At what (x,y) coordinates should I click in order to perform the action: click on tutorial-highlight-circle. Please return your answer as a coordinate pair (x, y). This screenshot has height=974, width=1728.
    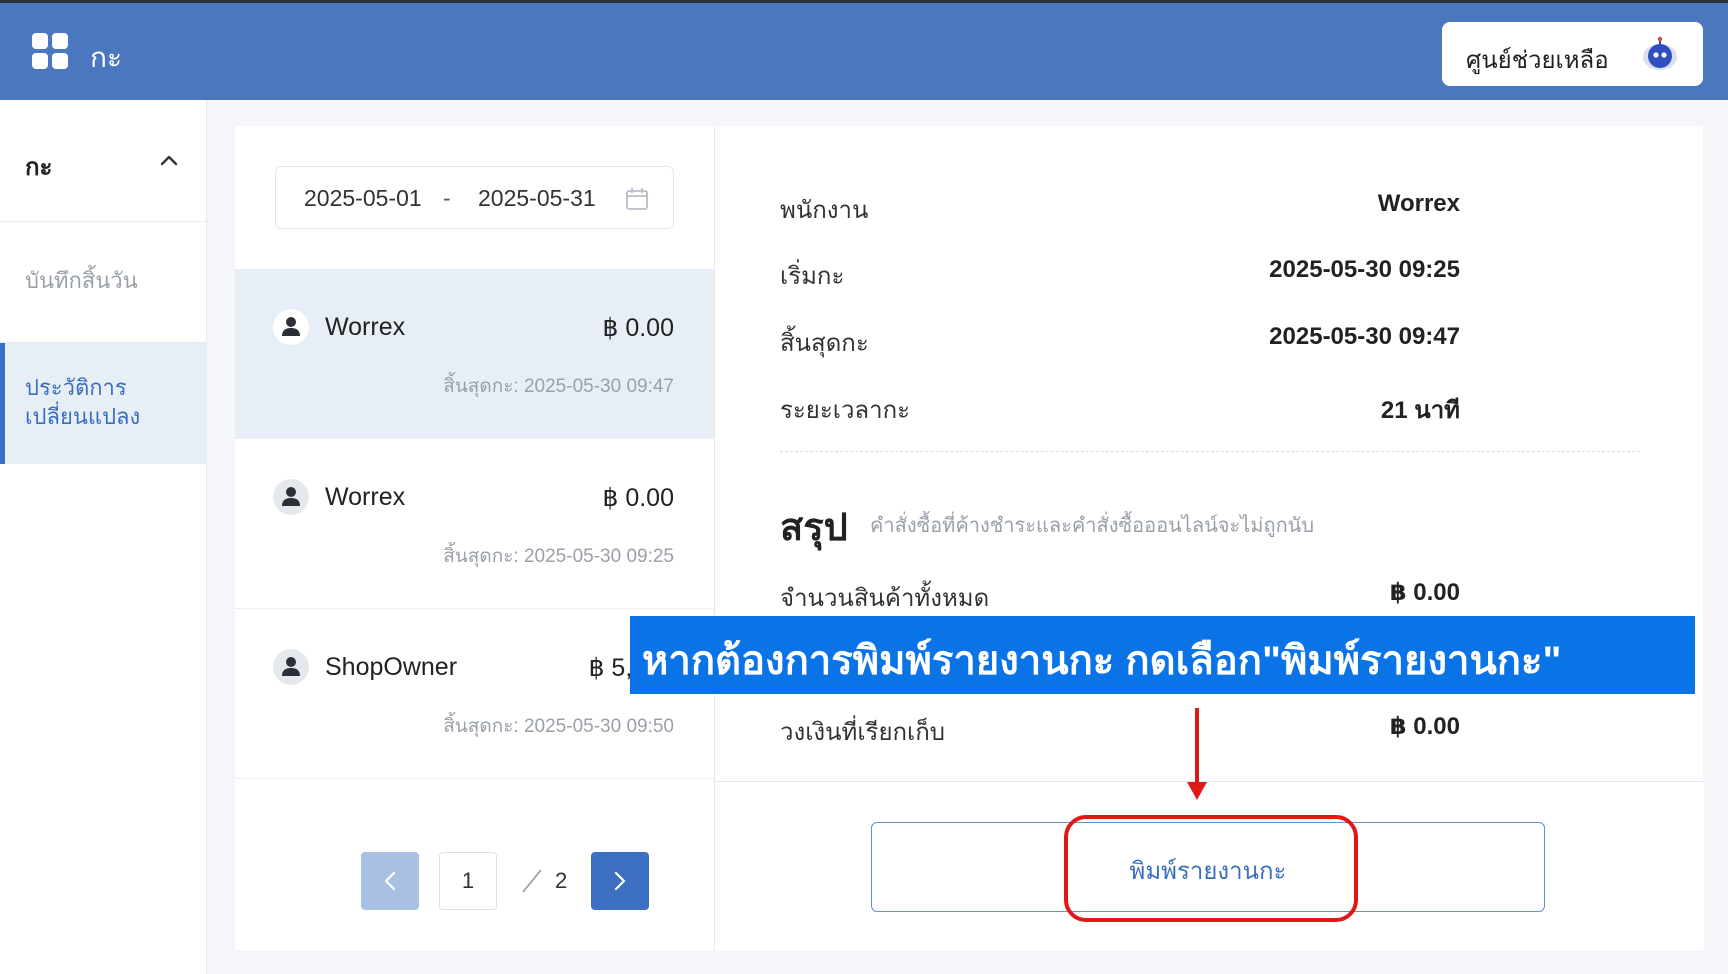
    Looking at the image, I should click on (1211, 868).